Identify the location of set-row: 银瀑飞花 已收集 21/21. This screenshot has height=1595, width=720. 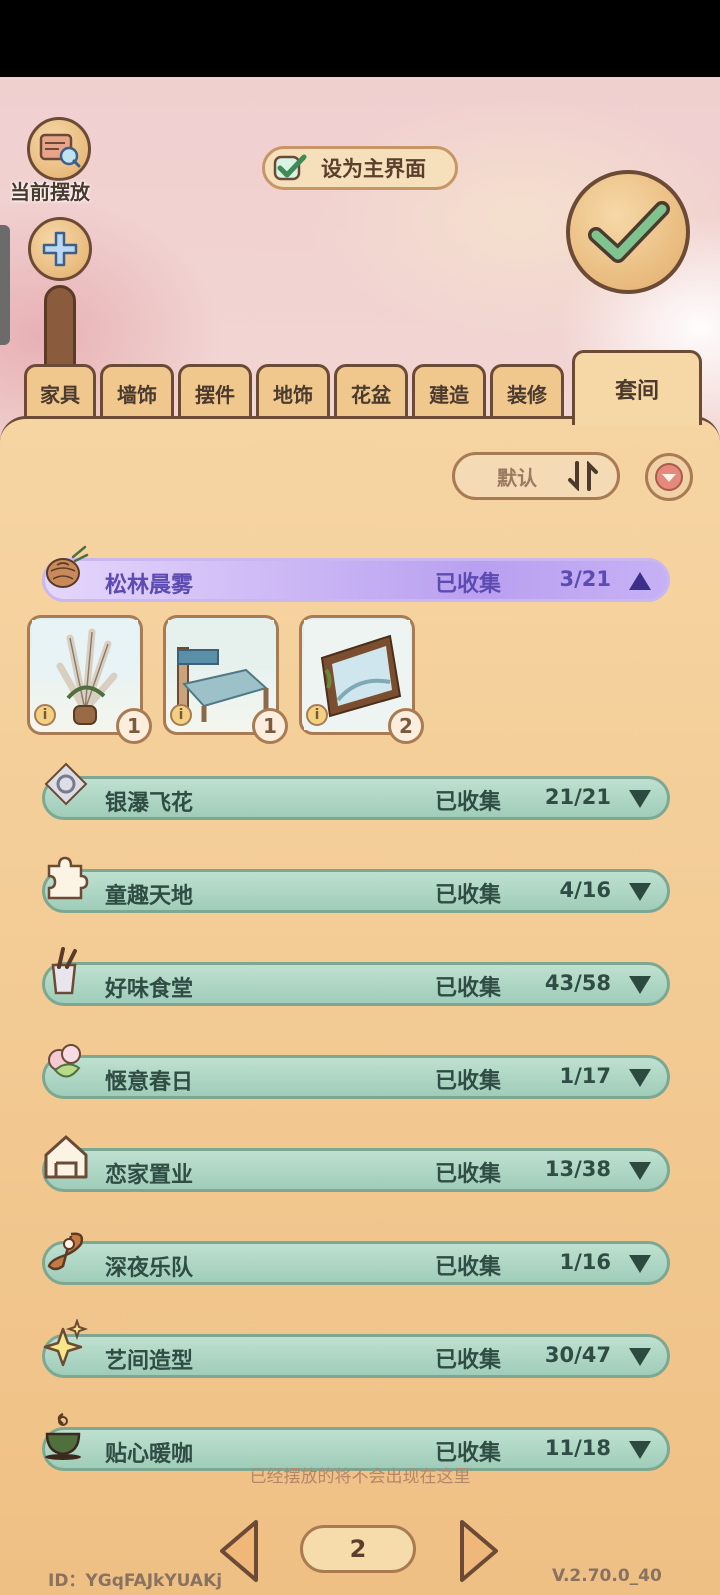
(356, 791).